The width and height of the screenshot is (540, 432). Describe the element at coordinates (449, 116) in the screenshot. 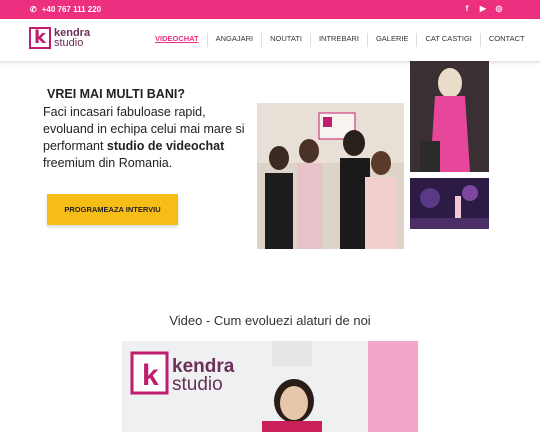

I see `model-photo-pink` at that location.